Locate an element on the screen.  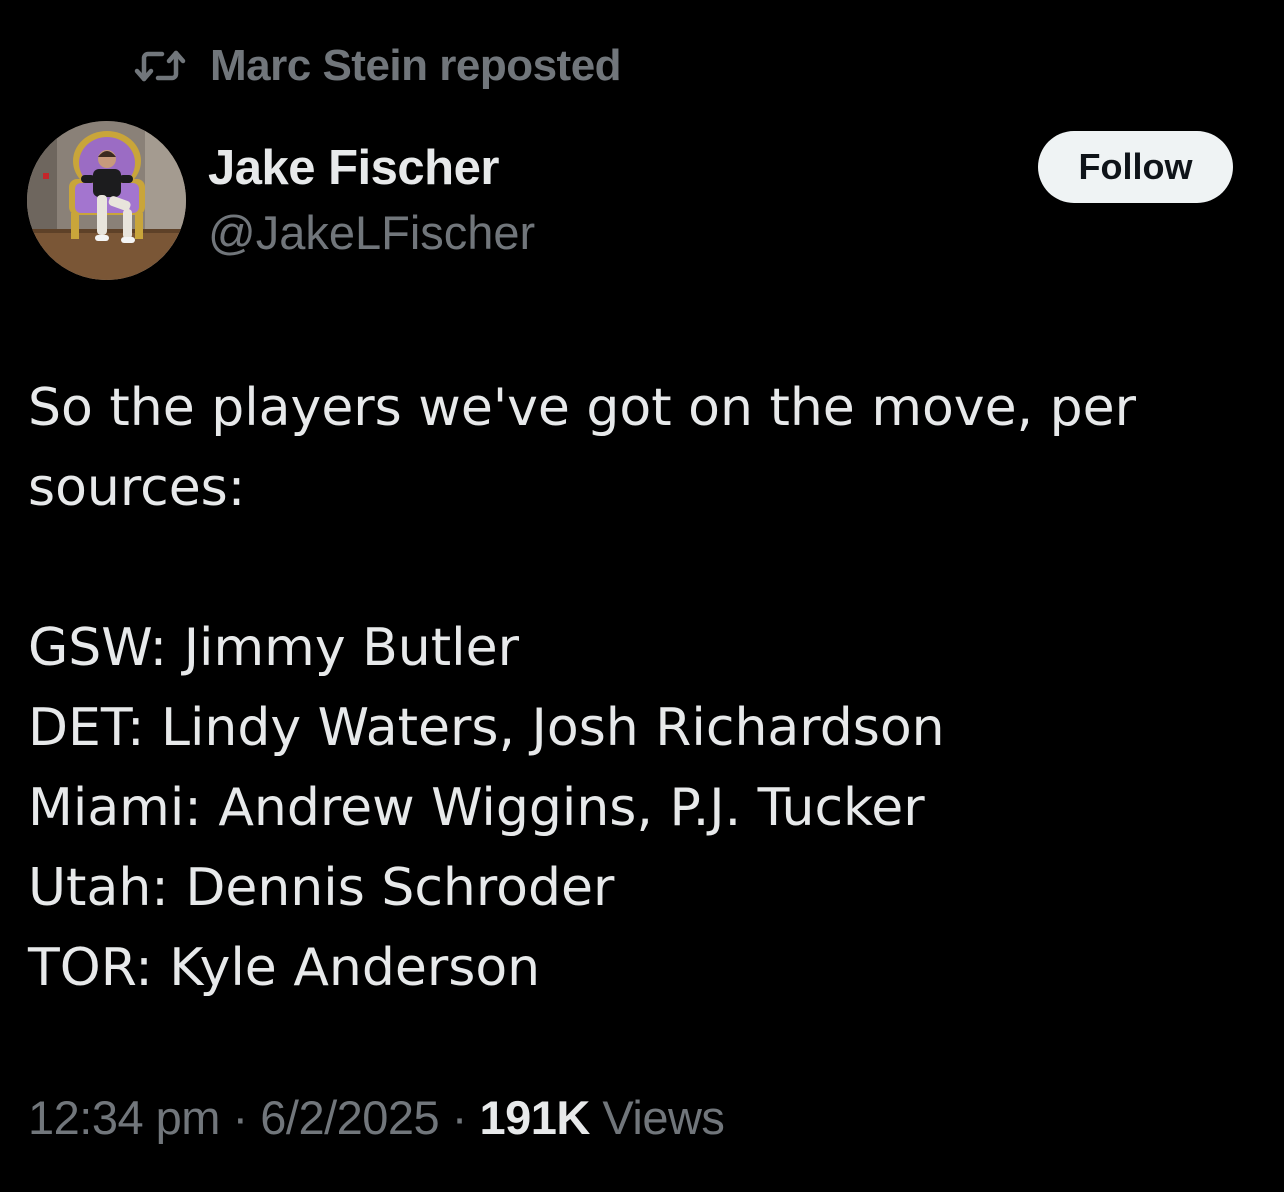
tweet-line: sources: is located at coordinates (137, 488).